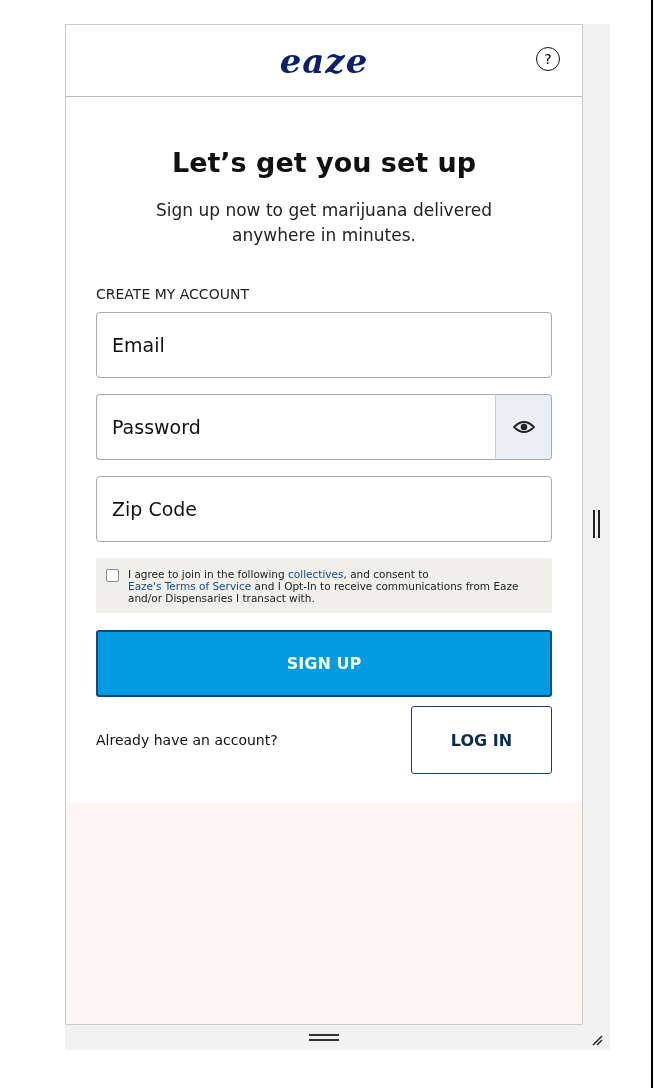 The image size is (654, 1088). Describe the element at coordinates (324, 162) in the screenshot. I see `page-title: Let’s get you set up` at that location.